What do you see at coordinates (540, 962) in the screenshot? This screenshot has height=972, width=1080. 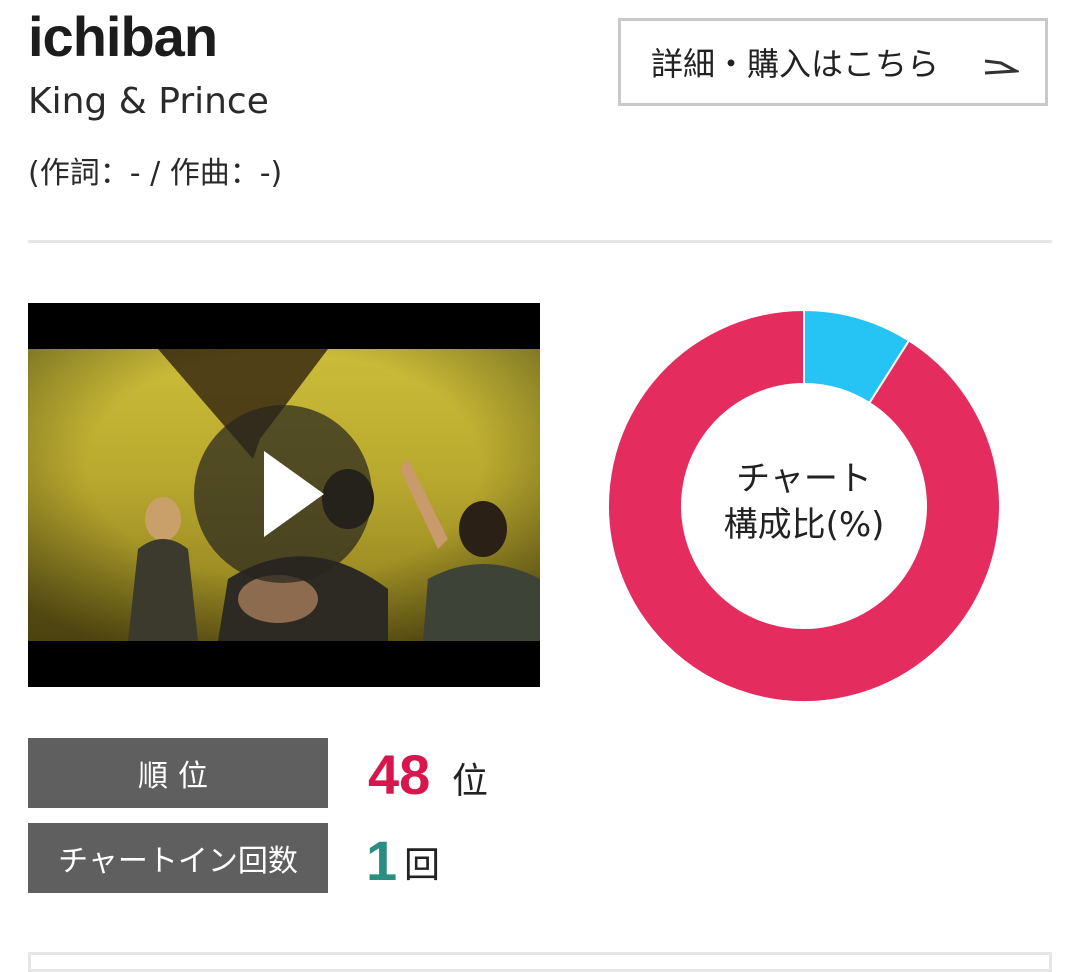 I see `next-section-box` at bounding box center [540, 962].